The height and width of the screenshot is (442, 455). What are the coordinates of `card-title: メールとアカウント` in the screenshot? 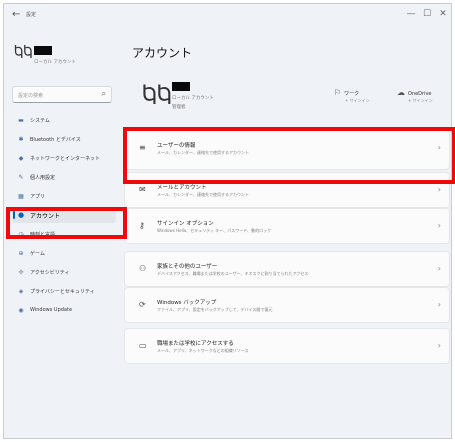 It's located at (182, 188).